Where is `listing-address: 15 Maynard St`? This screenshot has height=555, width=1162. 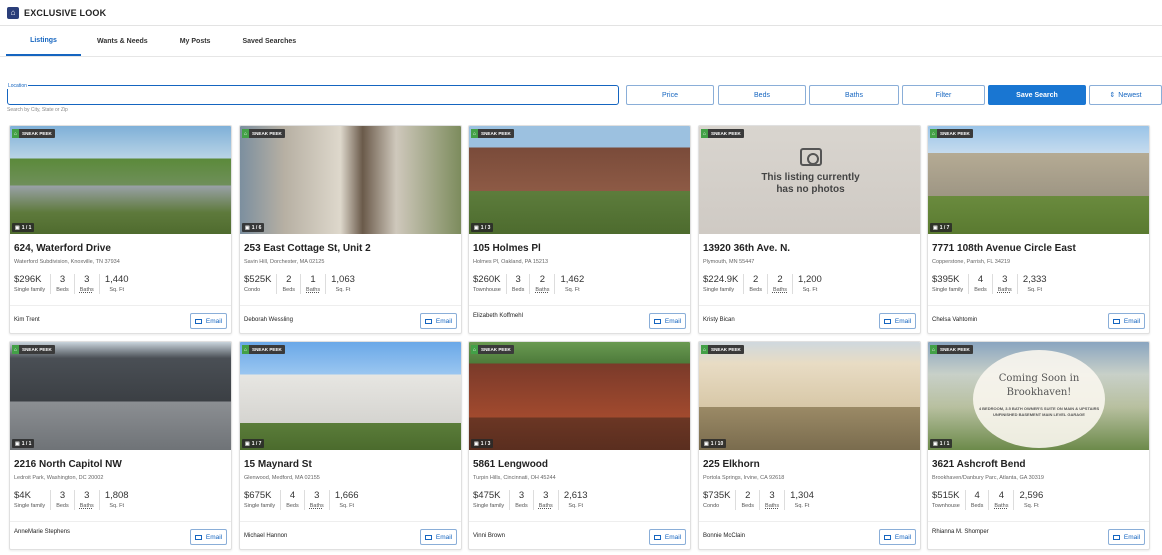
listing-address: 15 Maynard St is located at coordinates (278, 464).